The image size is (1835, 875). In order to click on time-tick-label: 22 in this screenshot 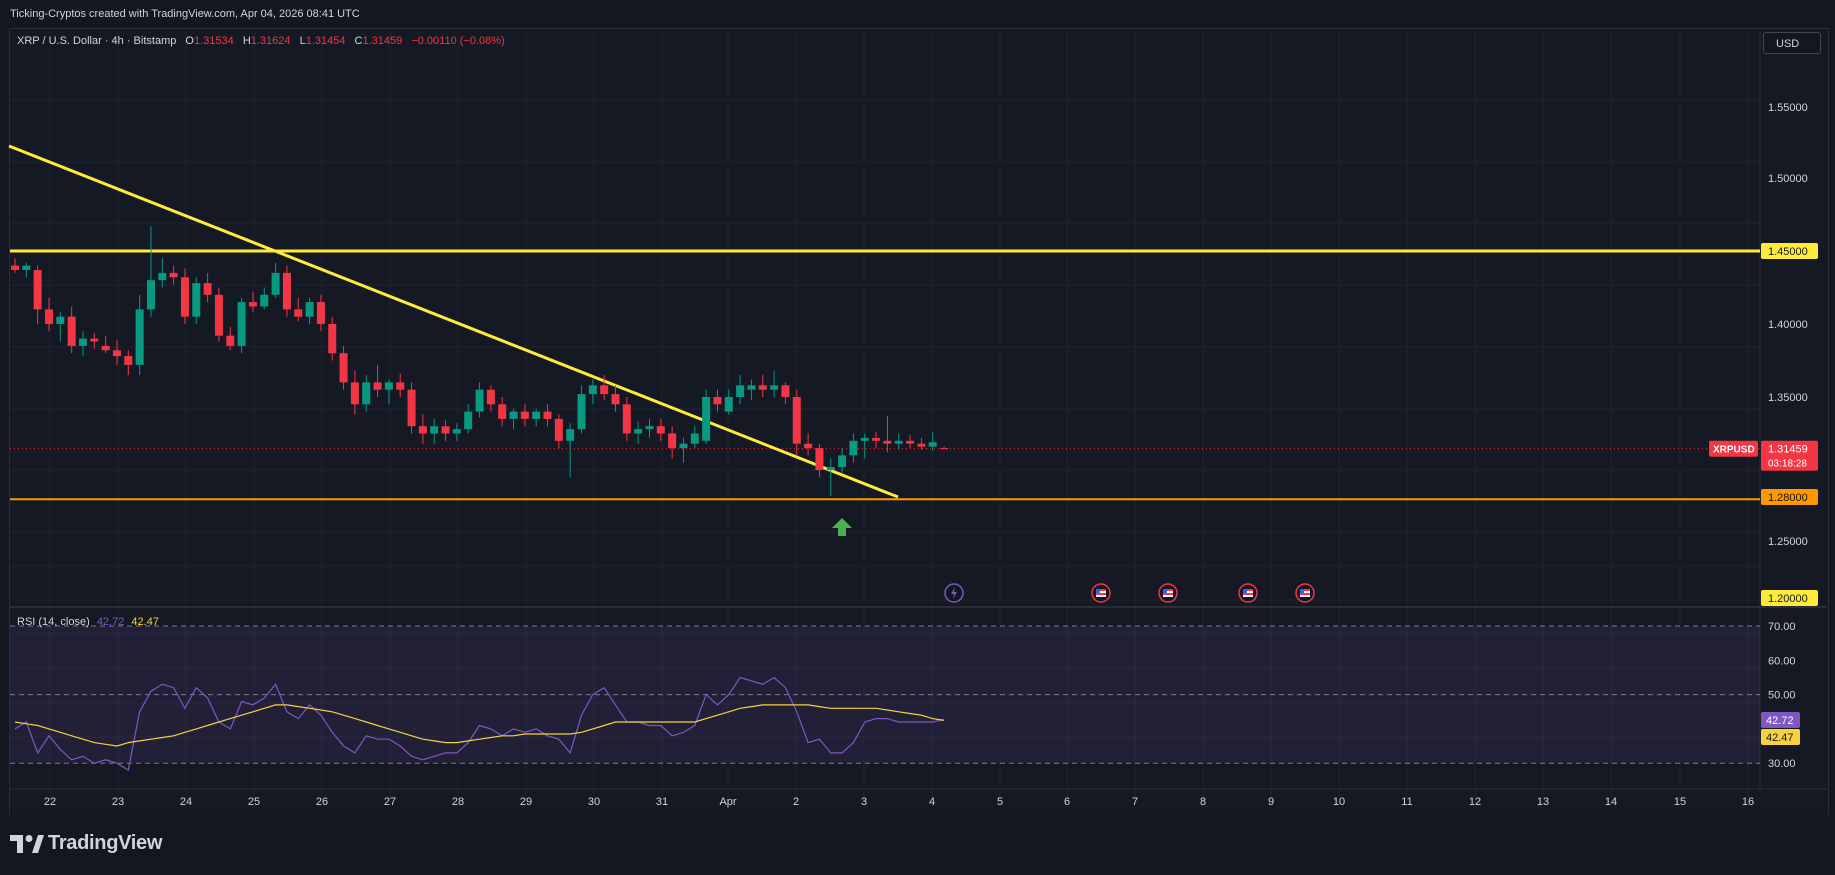, I will do `click(50, 802)`.